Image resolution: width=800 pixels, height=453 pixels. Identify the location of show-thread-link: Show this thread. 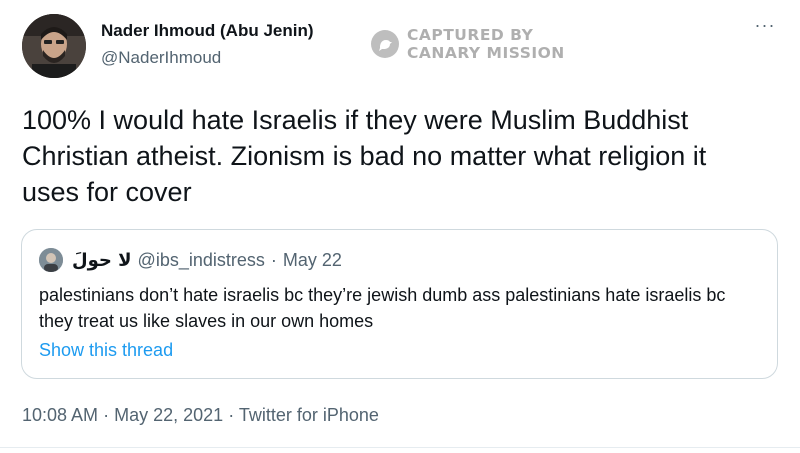
(106, 350).